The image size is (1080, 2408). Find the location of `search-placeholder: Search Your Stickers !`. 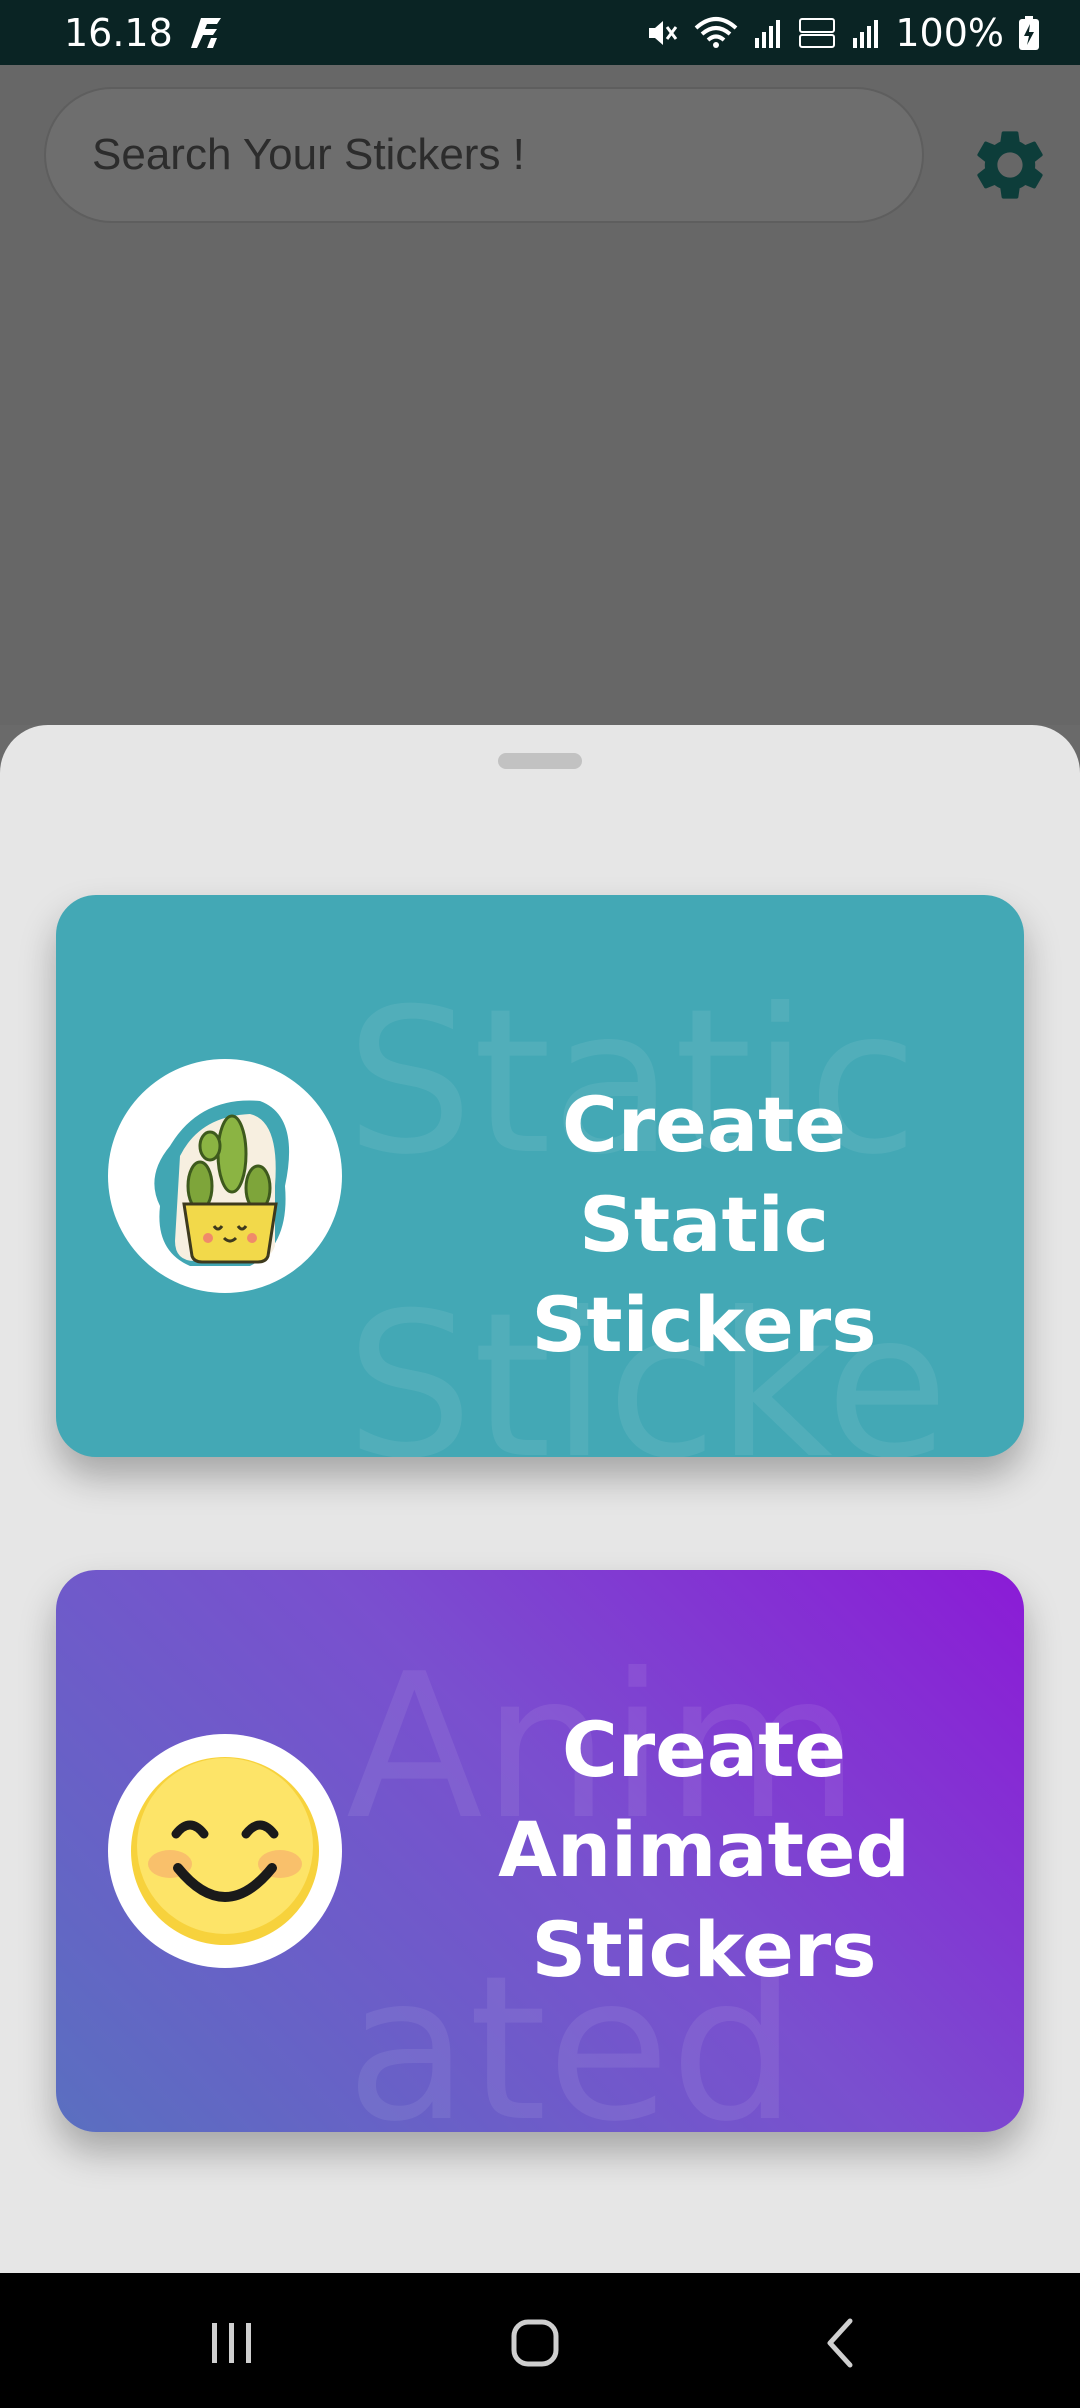

search-placeholder: Search Your Stickers ! is located at coordinates (308, 154).